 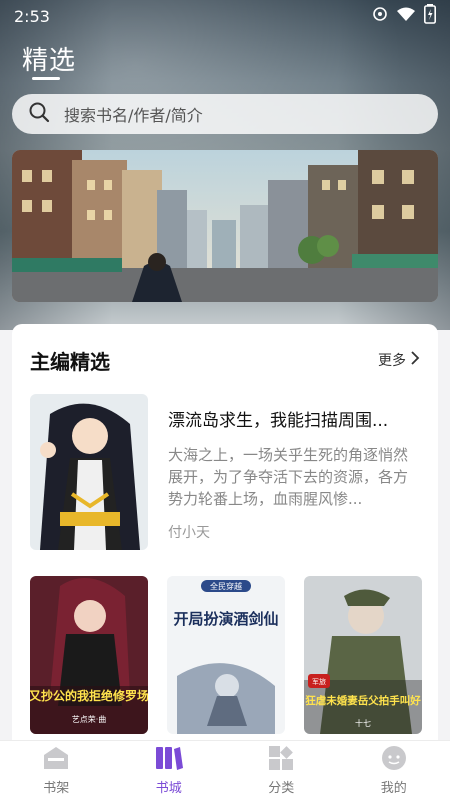 I want to click on search-icon, so click(x=39, y=114).